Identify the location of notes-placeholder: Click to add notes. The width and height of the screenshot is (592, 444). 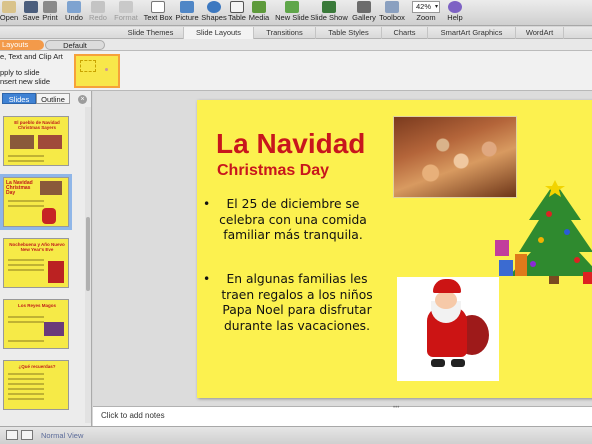
(133, 415).